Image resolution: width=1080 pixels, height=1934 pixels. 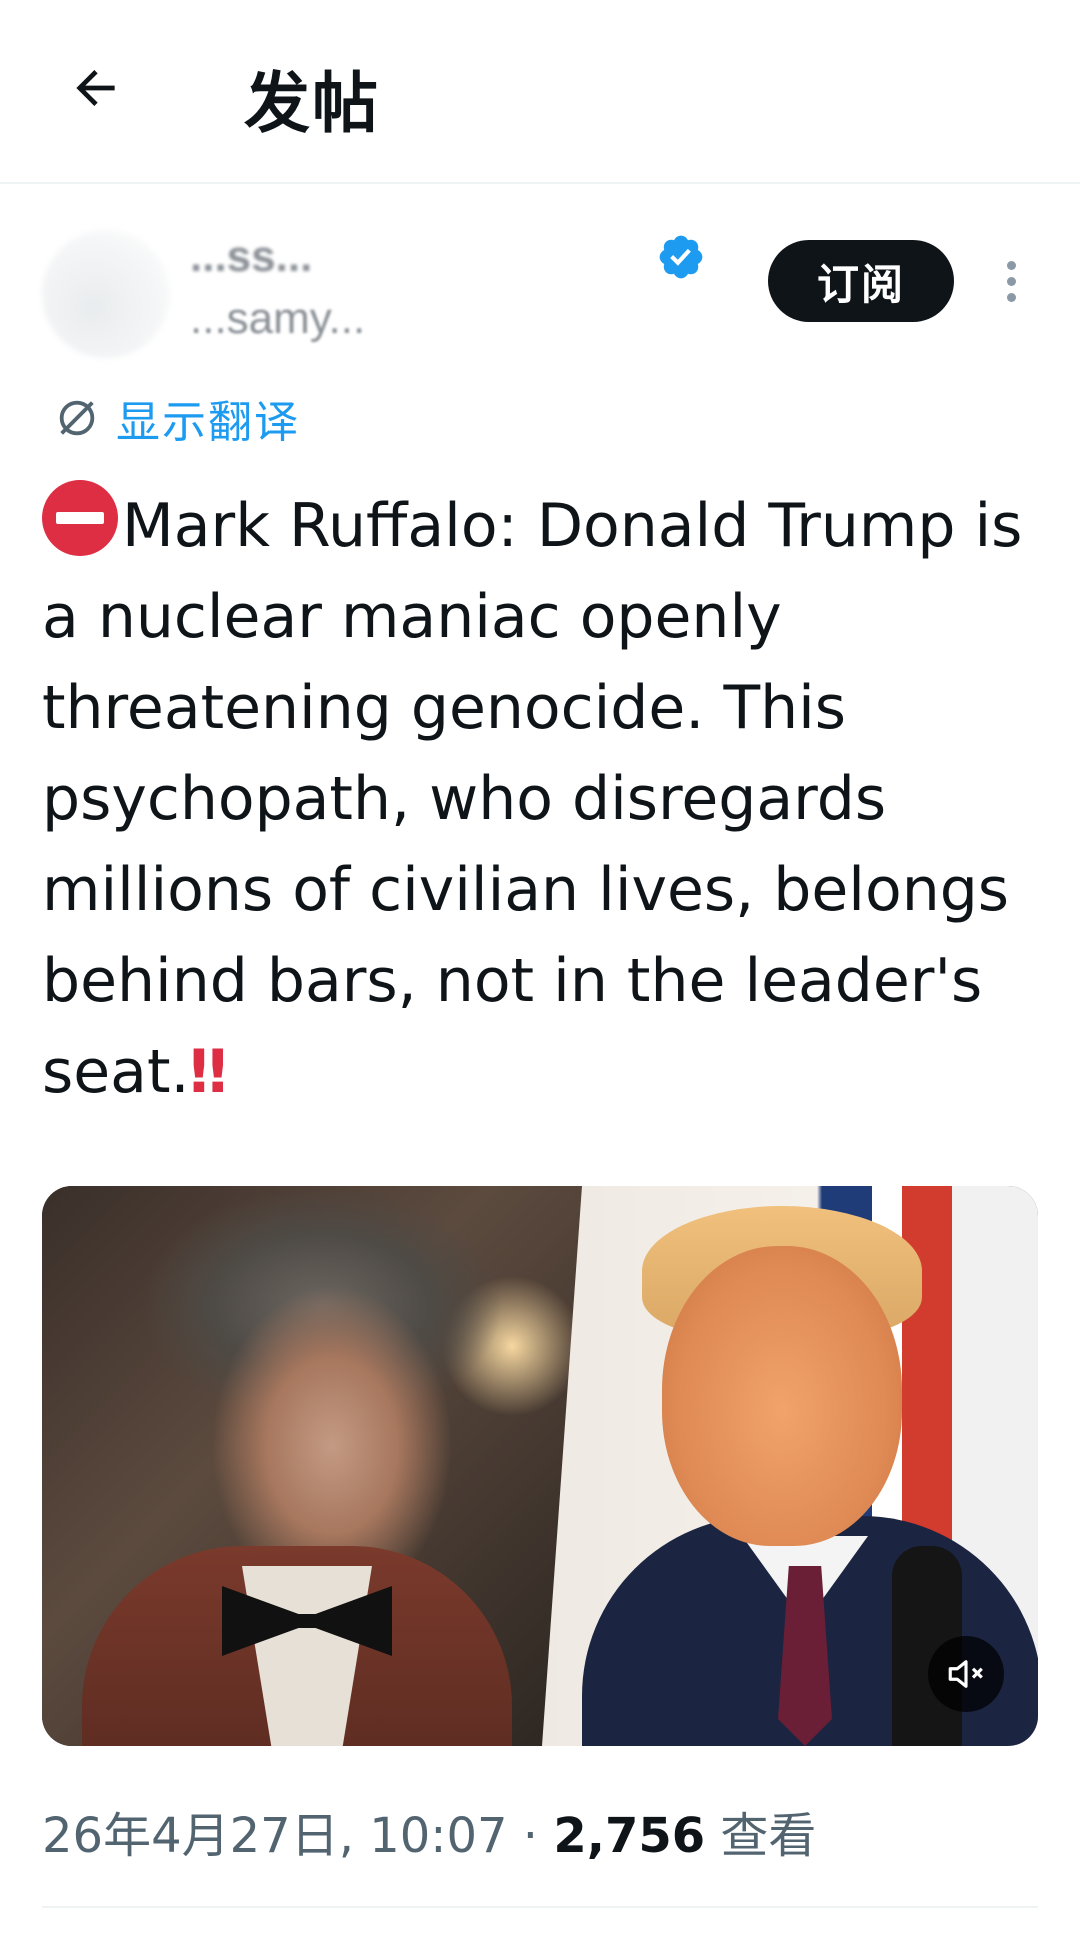 What do you see at coordinates (208, 1072) in the screenshot?
I see `double-exclamation-icon: ‼` at bounding box center [208, 1072].